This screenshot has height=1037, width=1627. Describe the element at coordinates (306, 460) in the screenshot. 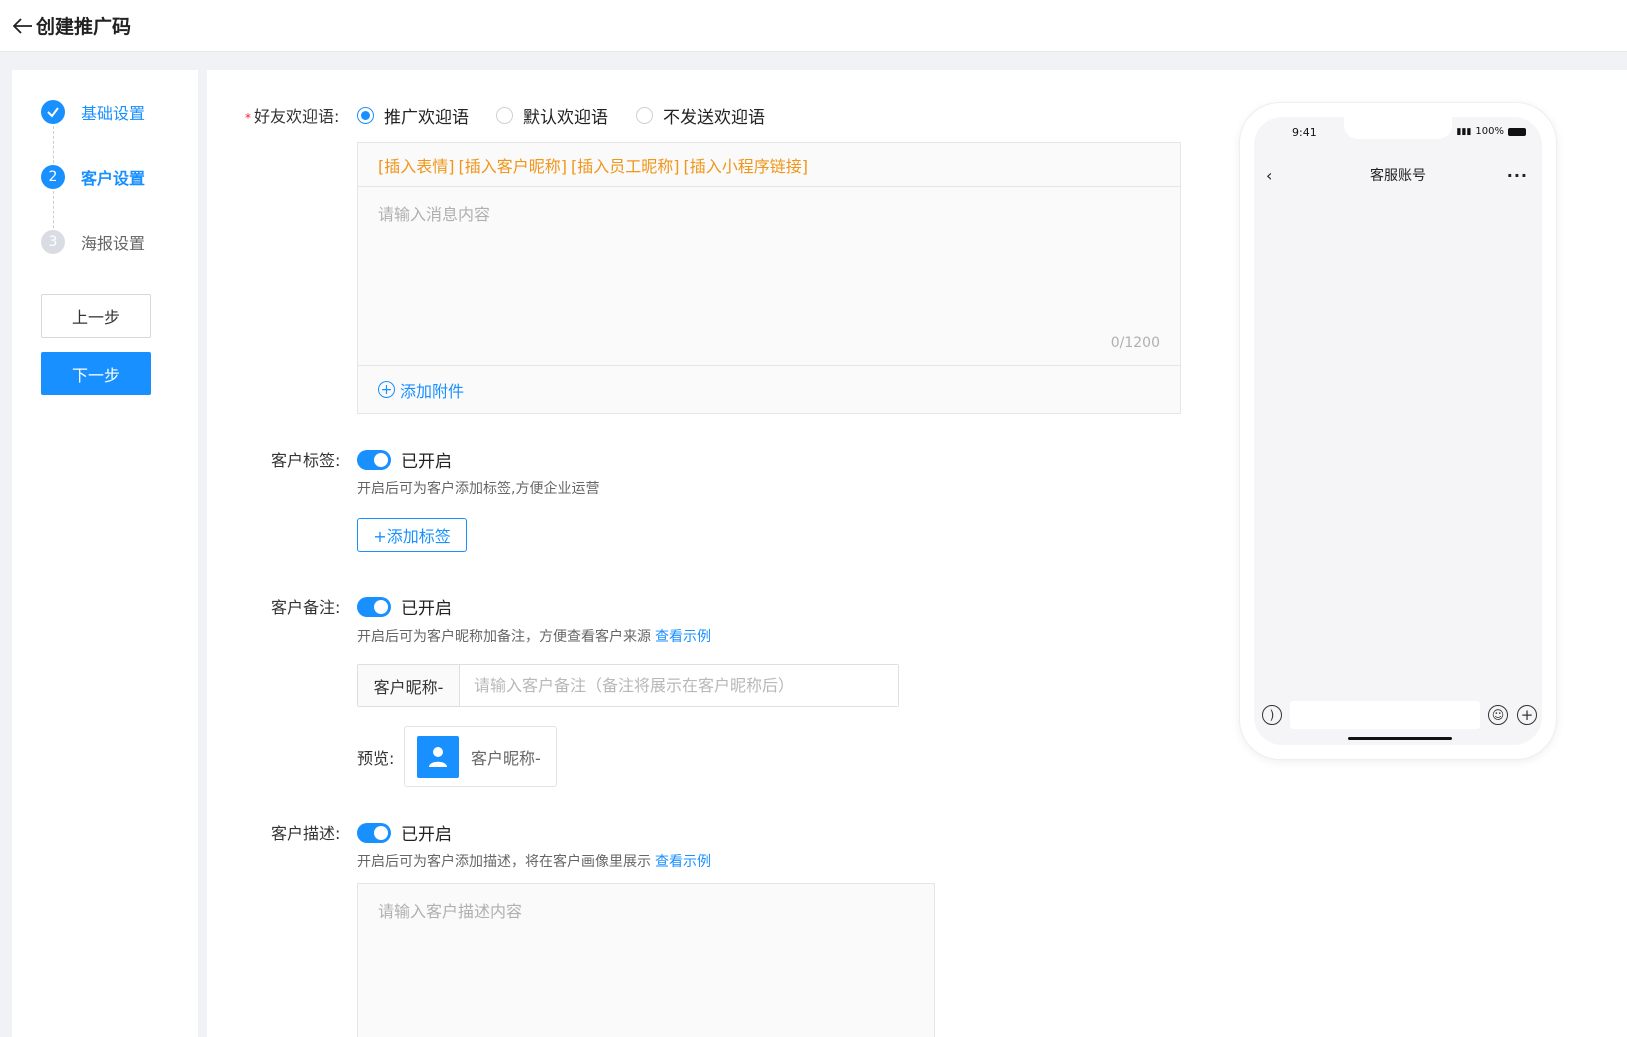

I see `tags-label: 客户标签:` at that location.